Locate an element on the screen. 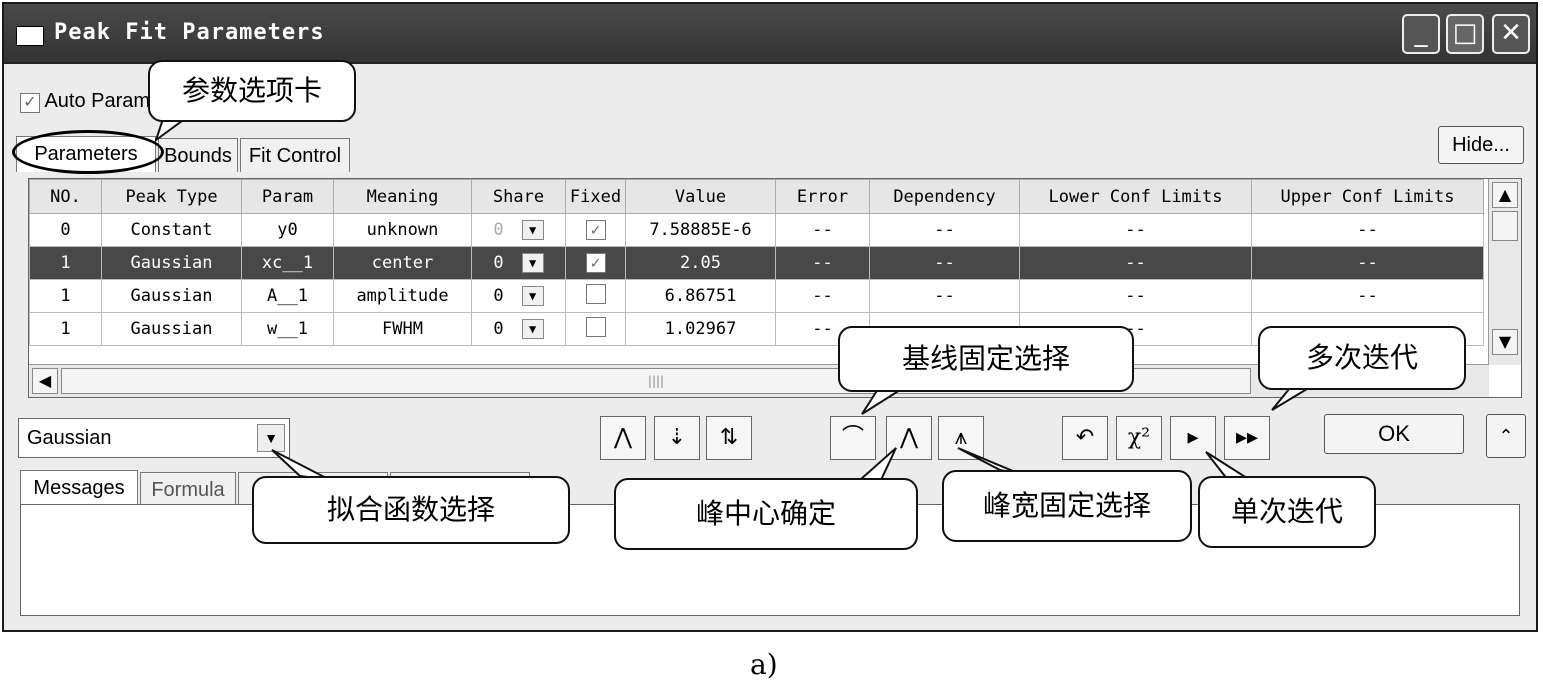 Image resolution: width=1543 pixels, height=685 pixels. pointer-peak-center is located at coordinates (877, 465).